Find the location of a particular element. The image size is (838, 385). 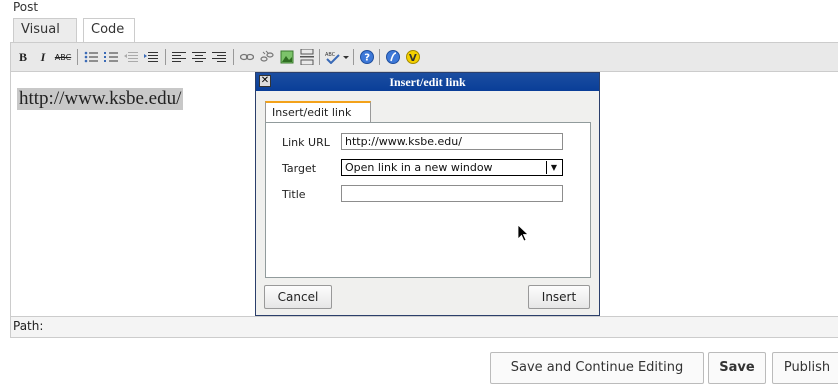

tab-visual: Visual is located at coordinates (45, 30).